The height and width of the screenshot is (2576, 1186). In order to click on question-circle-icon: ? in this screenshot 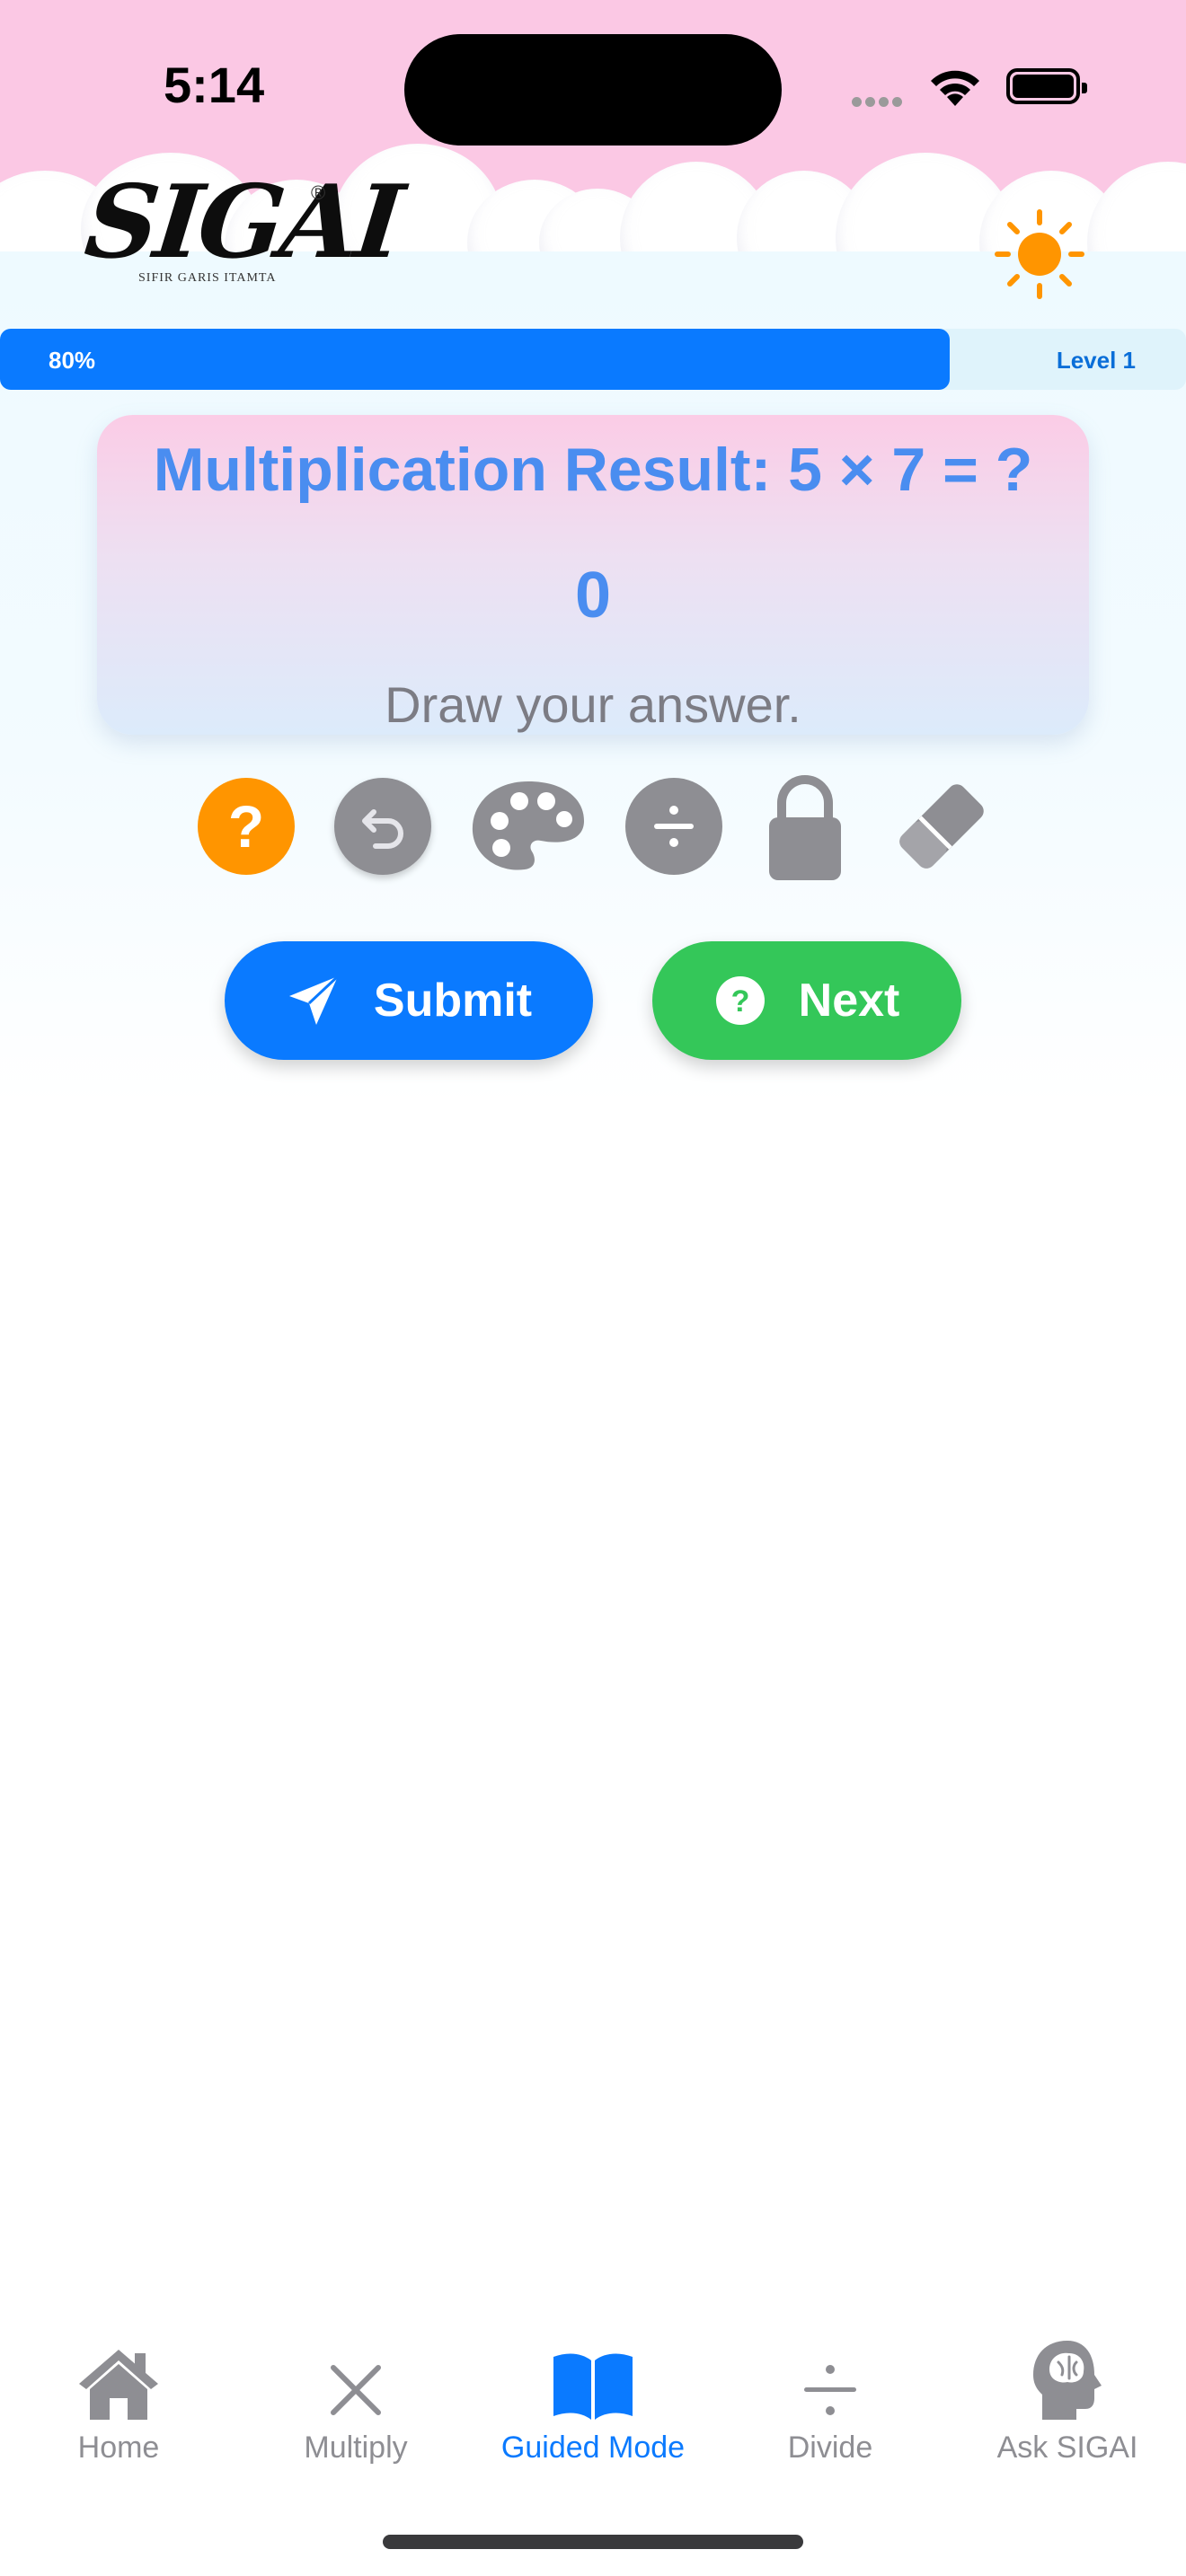, I will do `click(740, 1000)`.